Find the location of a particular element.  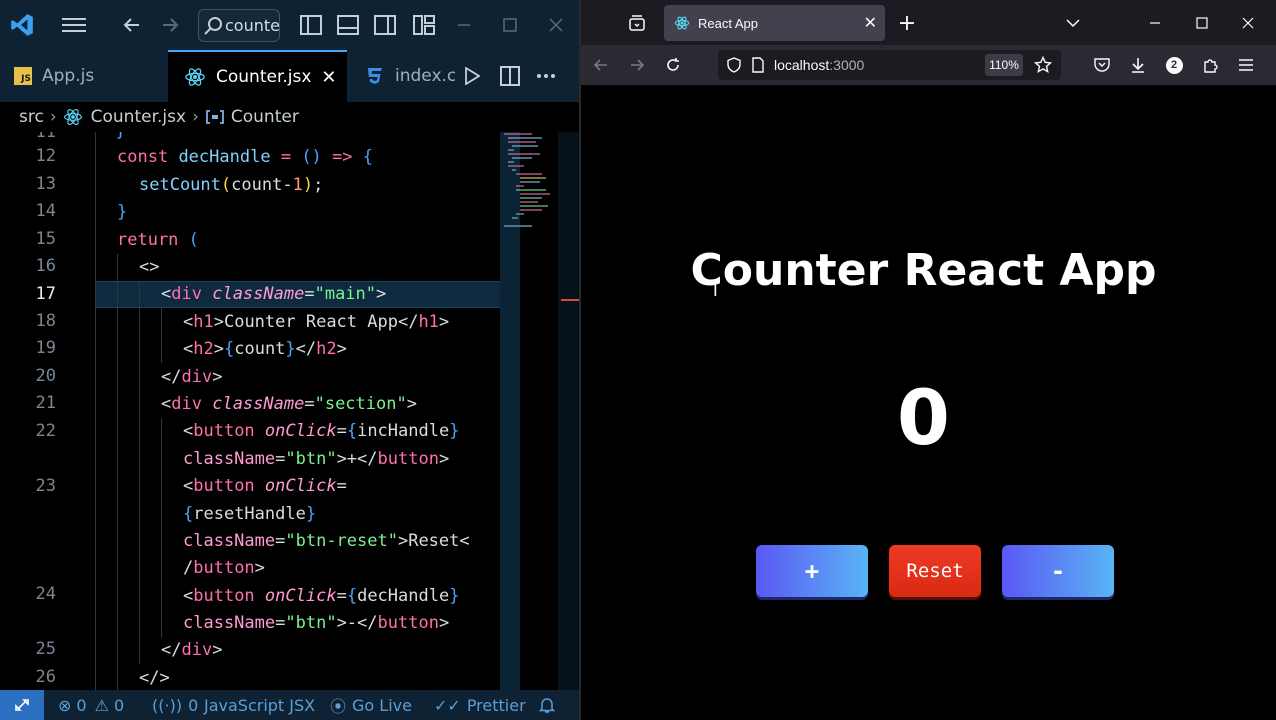

go-live-button: ⦿ Go Live is located at coordinates (371, 705).